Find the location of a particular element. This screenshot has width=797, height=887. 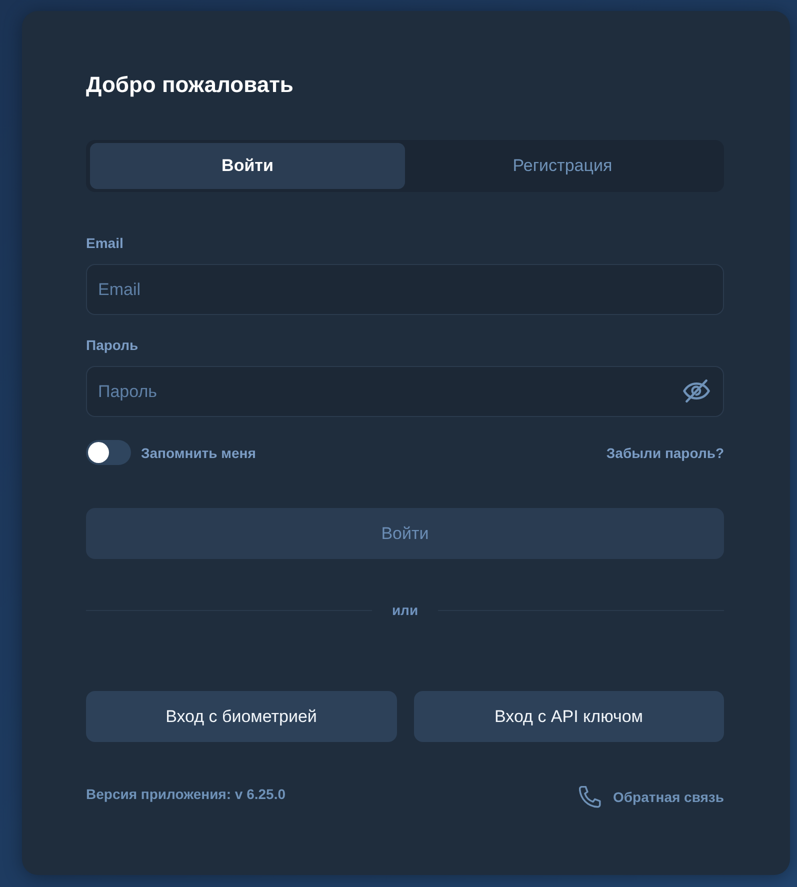

login-option-button: Вход с API ключом is located at coordinates (569, 716).